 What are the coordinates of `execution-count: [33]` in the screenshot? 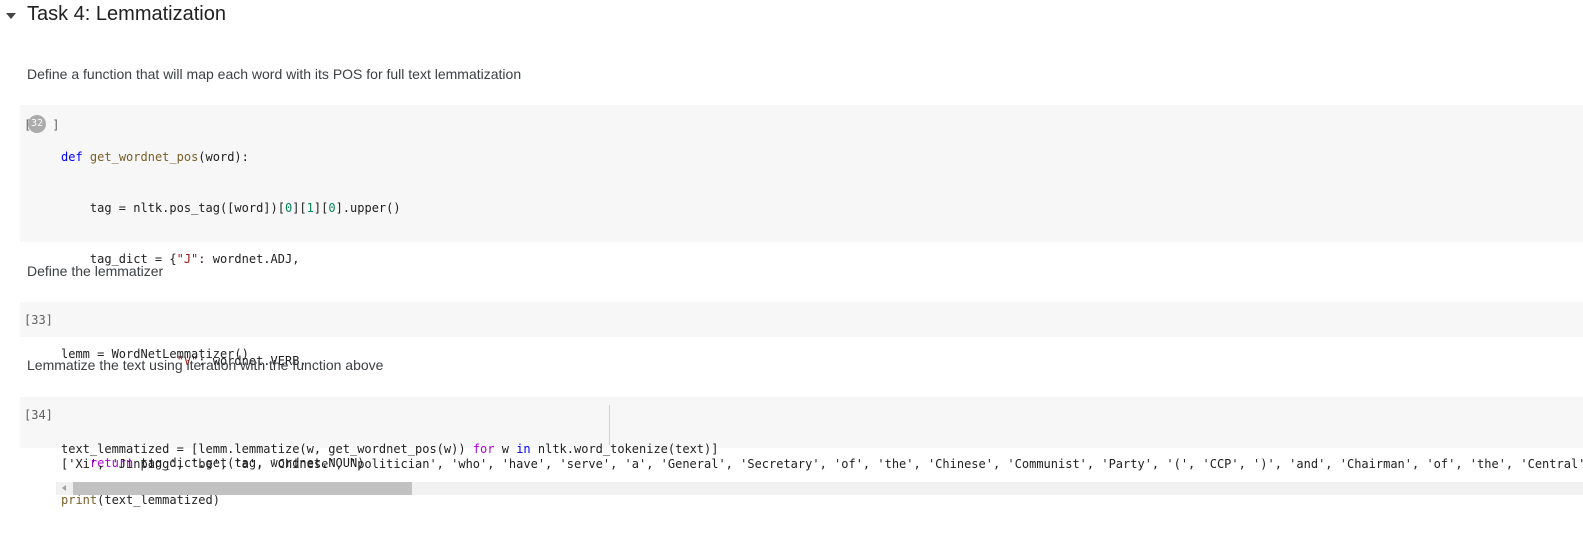 It's located at (38, 320).